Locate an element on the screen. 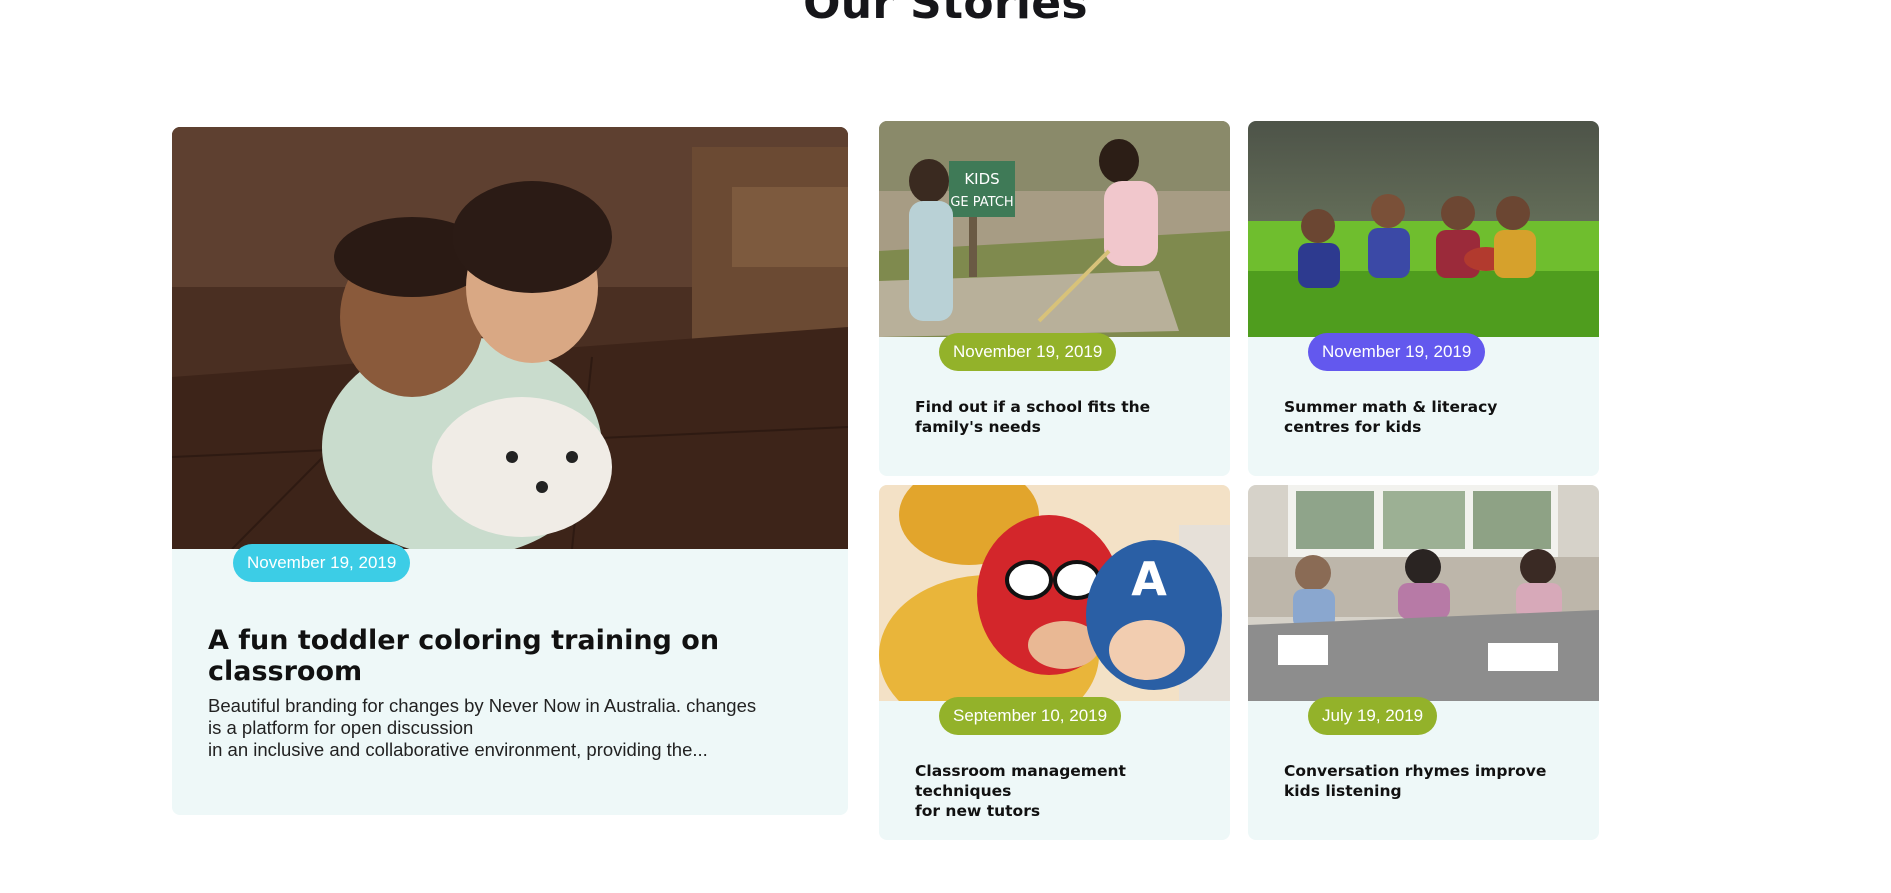  story-image: A is located at coordinates (1054, 593).